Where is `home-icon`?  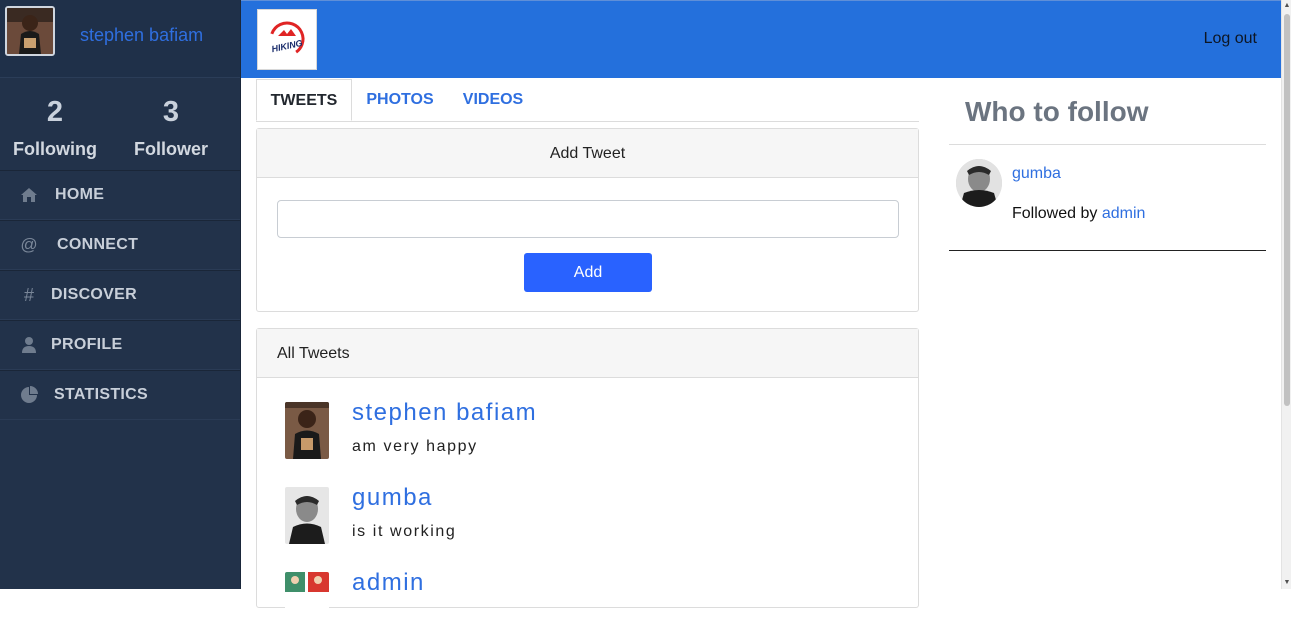 home-icon is located at coordinates (29, 195).